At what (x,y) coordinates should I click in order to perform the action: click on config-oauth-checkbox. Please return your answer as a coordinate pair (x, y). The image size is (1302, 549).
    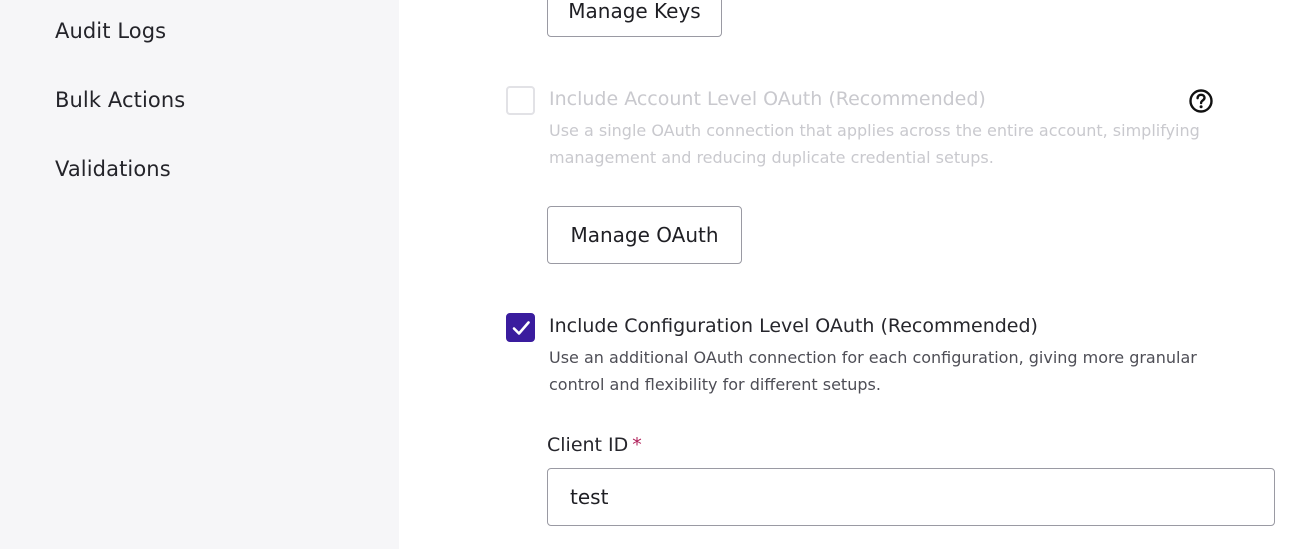
    Looking at the image, I should click on (520, 327).